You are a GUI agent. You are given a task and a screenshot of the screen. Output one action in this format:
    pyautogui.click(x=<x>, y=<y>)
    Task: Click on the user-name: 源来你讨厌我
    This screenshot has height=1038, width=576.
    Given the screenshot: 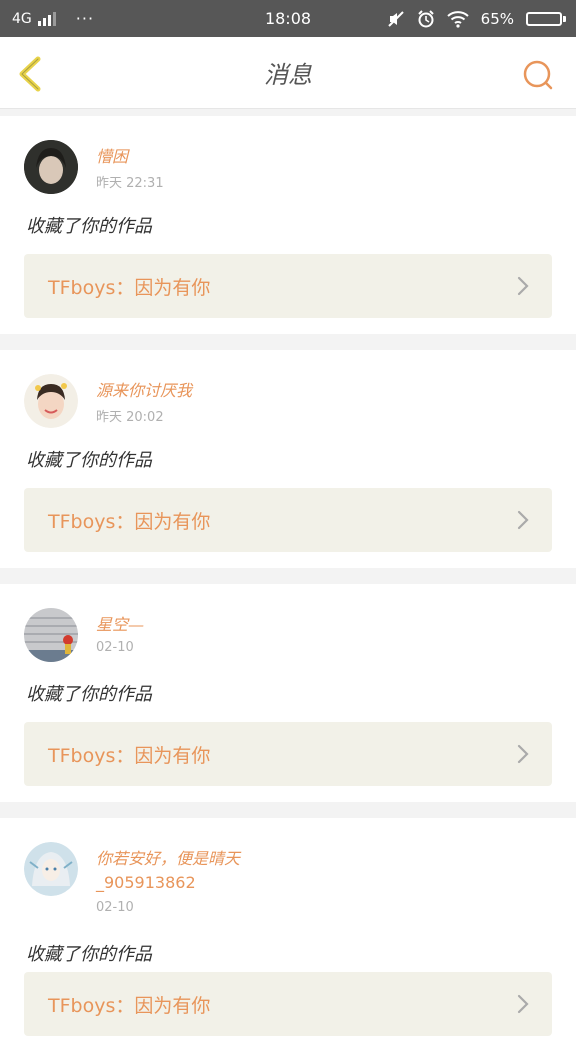 What is the action you would take?
    pyautogui.click(x=144, y=391)
    